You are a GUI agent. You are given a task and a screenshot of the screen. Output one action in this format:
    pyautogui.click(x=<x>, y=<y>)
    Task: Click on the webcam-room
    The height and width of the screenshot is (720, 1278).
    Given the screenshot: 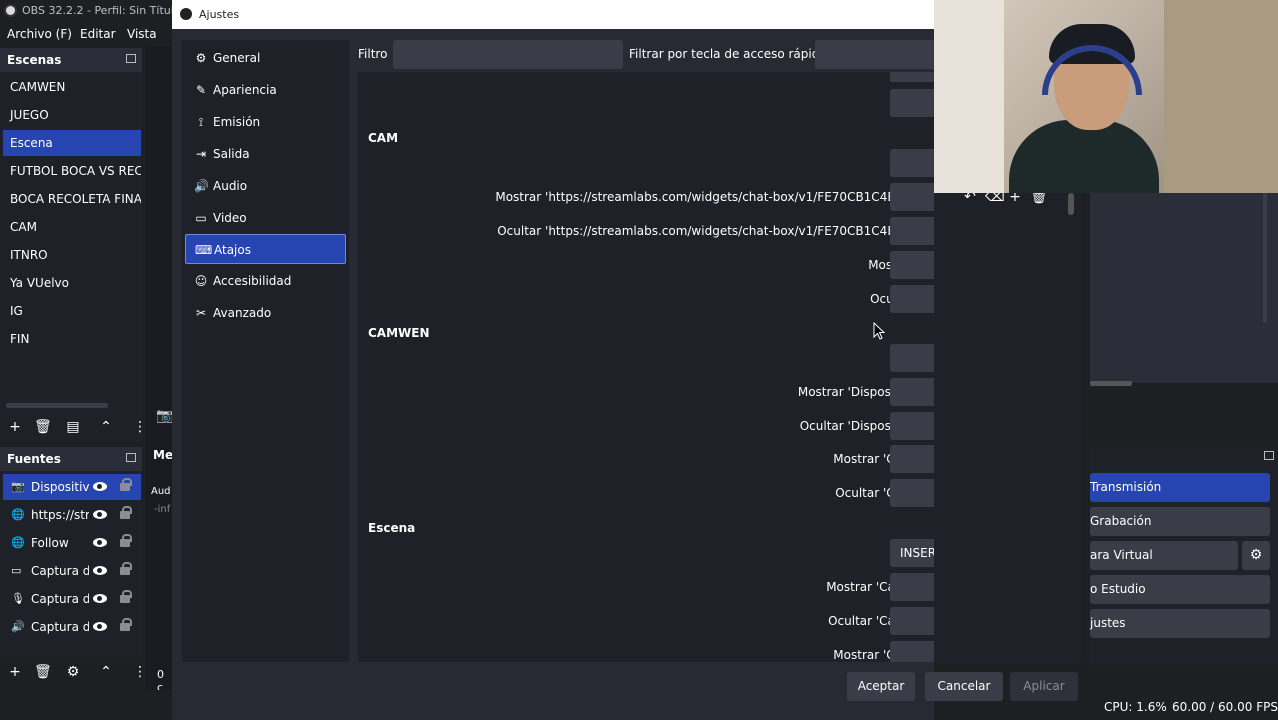 What is the action you would take?
    pyautogui.click(x=1221, y=96)
    